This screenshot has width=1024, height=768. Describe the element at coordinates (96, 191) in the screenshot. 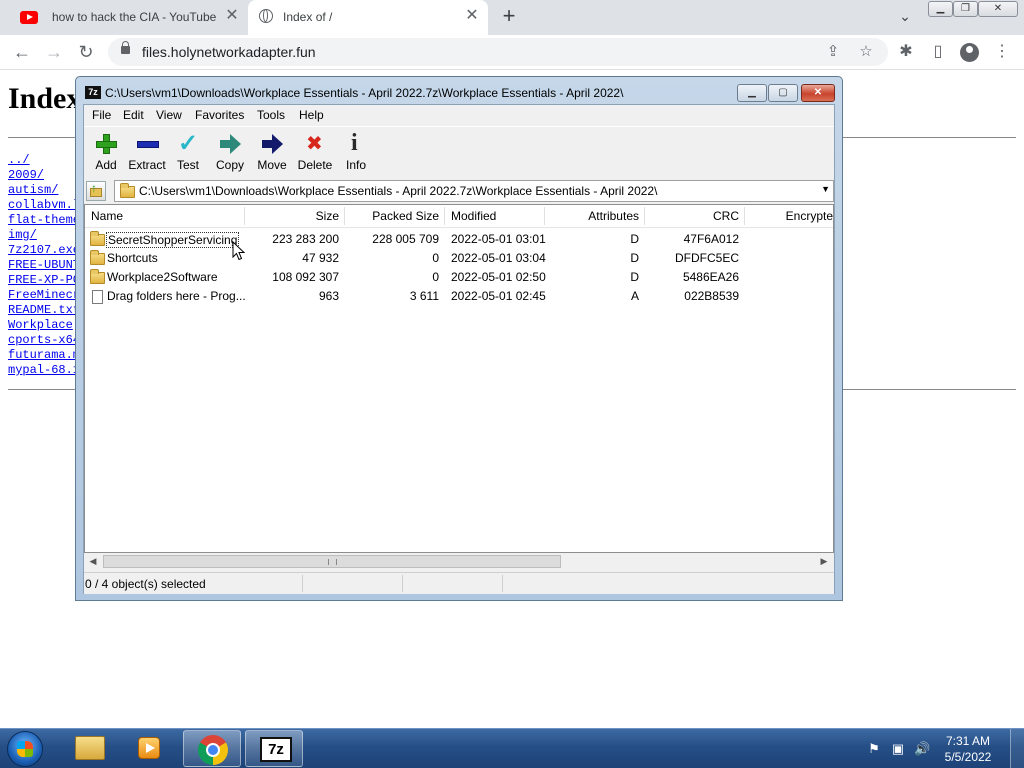

I see `folder-up-icon` at that location.